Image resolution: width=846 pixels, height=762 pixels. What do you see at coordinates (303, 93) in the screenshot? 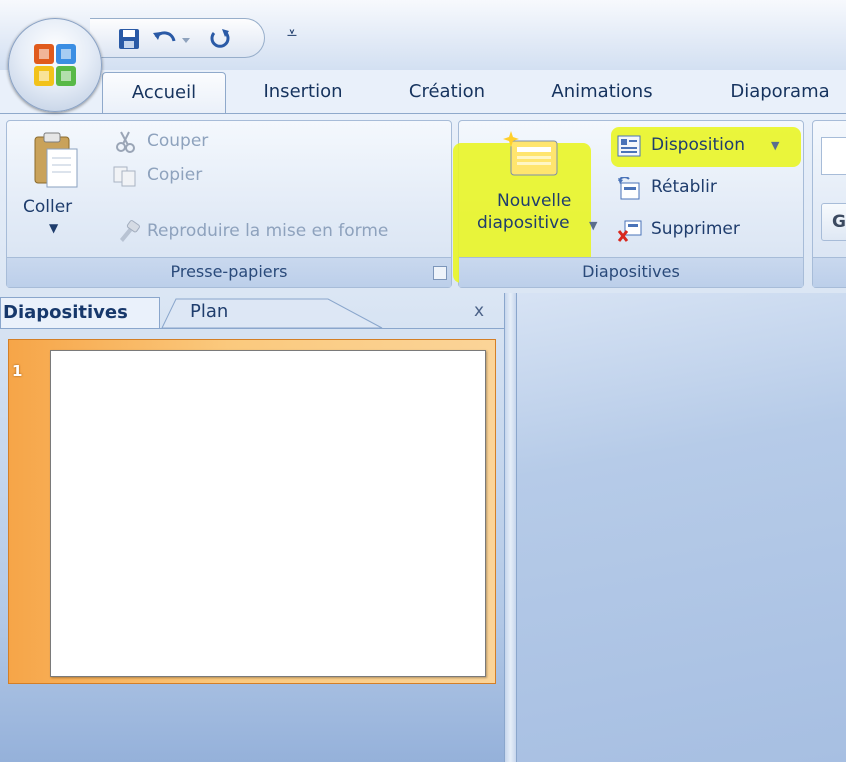
I see `tab-insertion: Insertion` at bounding box center [303, 93].